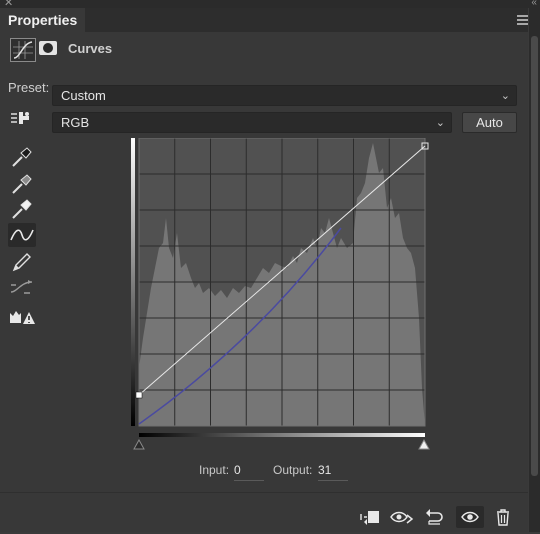 The height and width of the screenshot is (534, 540). I want to click on panel-top-strip: ✕ ‹‹, so click(270, 4).